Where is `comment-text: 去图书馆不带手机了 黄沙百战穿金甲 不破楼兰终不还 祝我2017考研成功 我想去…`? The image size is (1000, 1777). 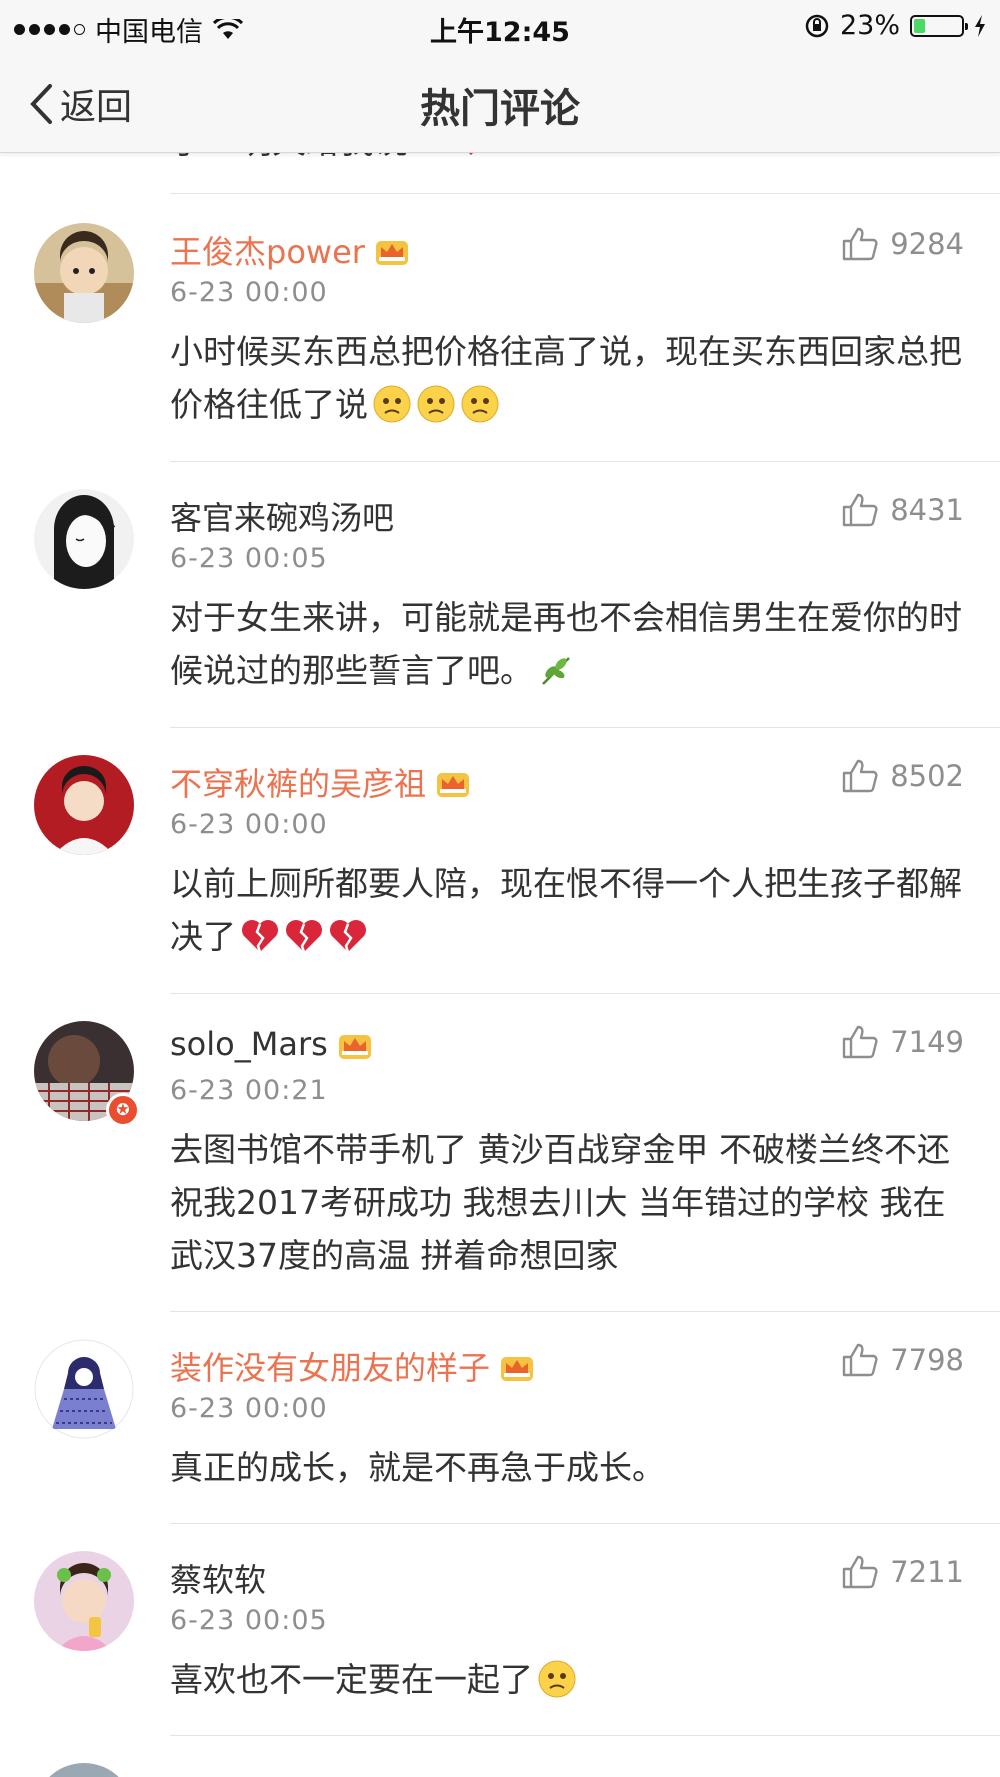 comment-text: 去图书馆不带手机了 黄沙百战穿金甲 不破楼兰终不还 祝我2017考研成功 我想去… is located at coordinates (560, 1202).